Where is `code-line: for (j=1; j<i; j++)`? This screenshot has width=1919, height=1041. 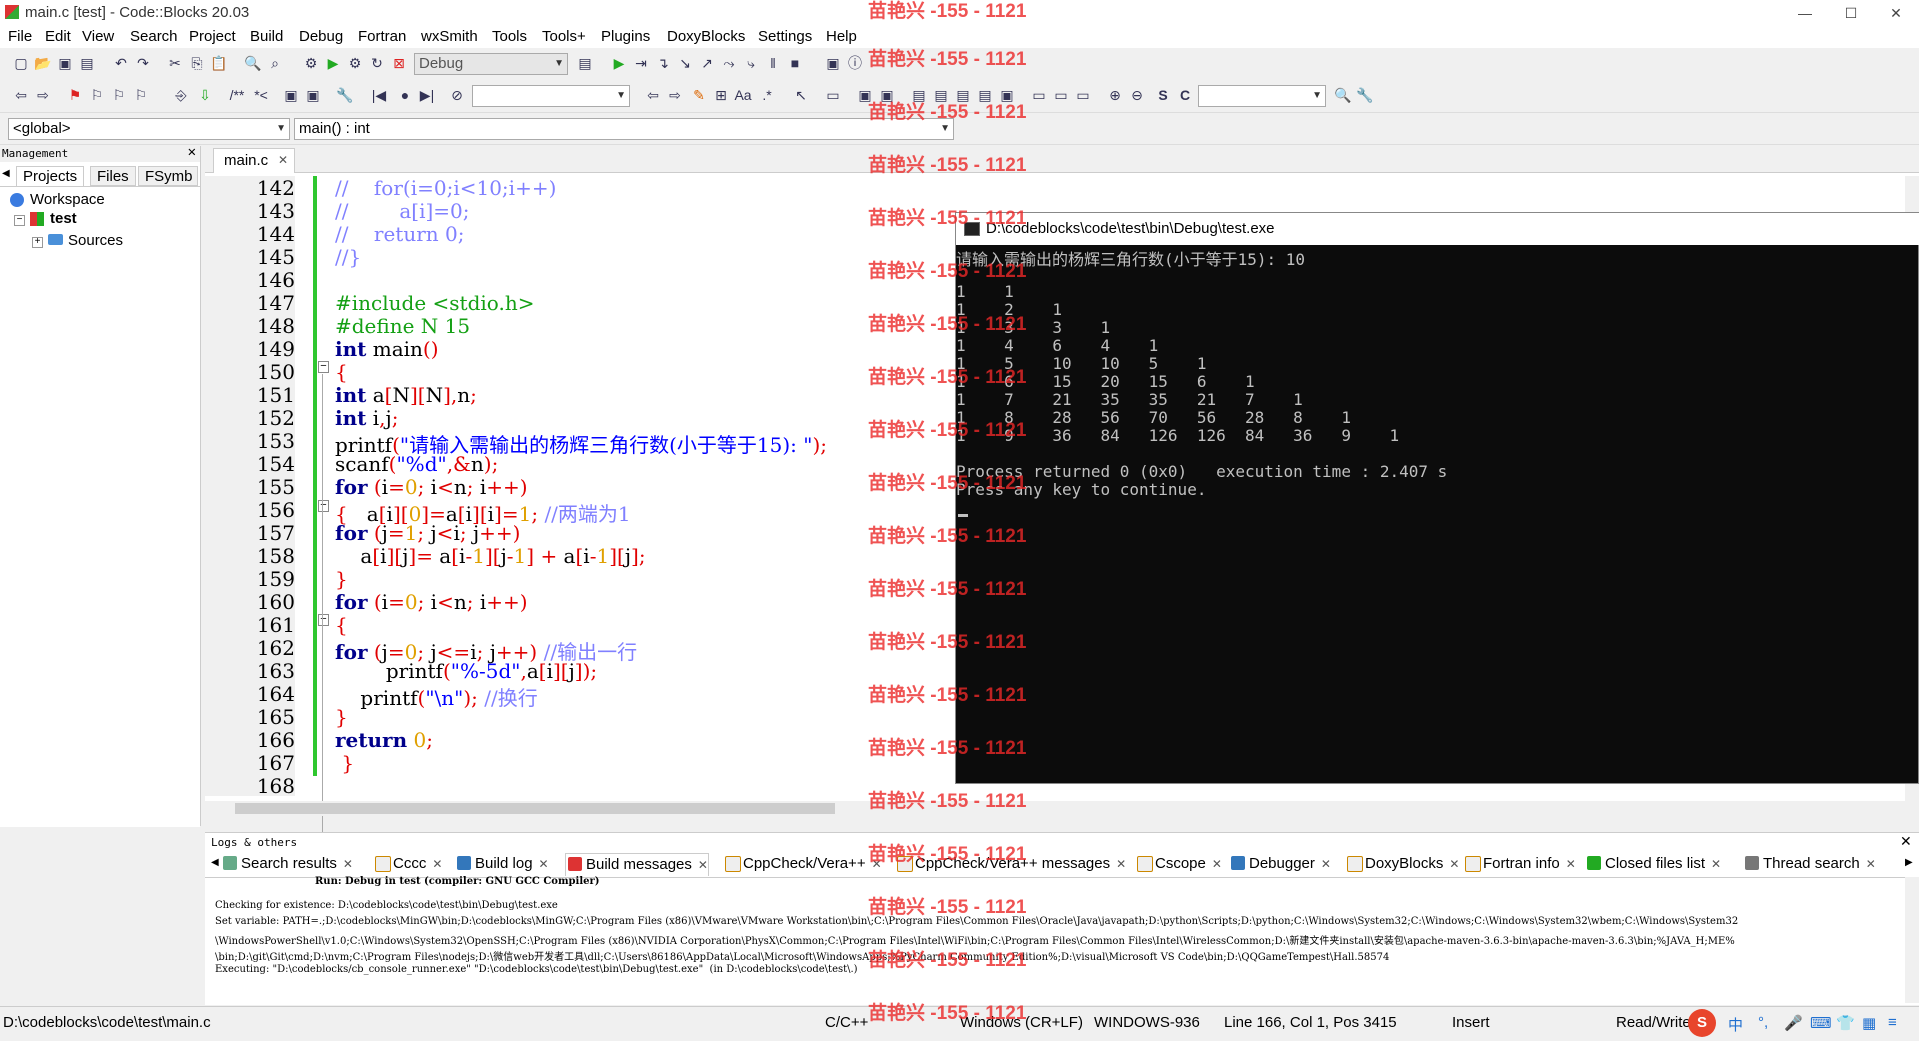 code-line: for (j=1; j<i; j++) is located at coordinates (427, 533).